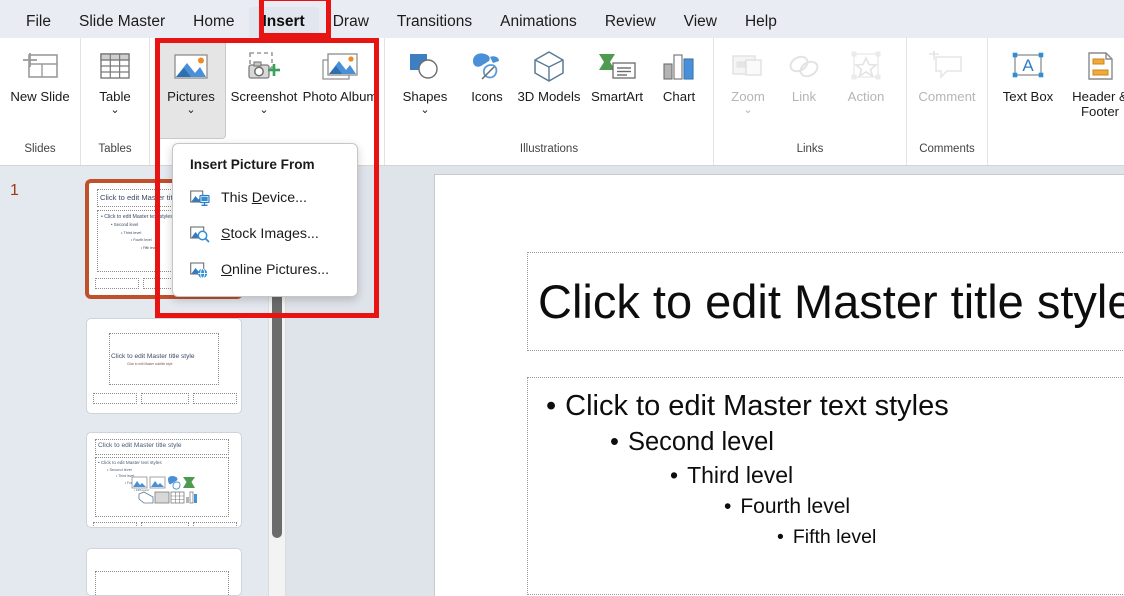 This screenshot has width=1124, height=596. I want to click on link-button: Link, so click(804, 88).